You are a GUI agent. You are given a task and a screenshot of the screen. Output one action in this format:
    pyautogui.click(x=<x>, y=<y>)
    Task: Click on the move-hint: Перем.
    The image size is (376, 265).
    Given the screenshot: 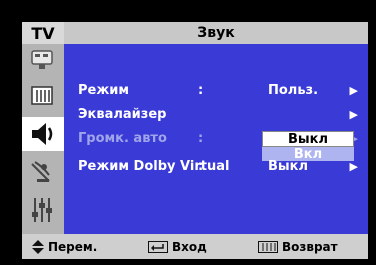 What is the action you would take?
    pyautogui.click(x=65, y=246)
    